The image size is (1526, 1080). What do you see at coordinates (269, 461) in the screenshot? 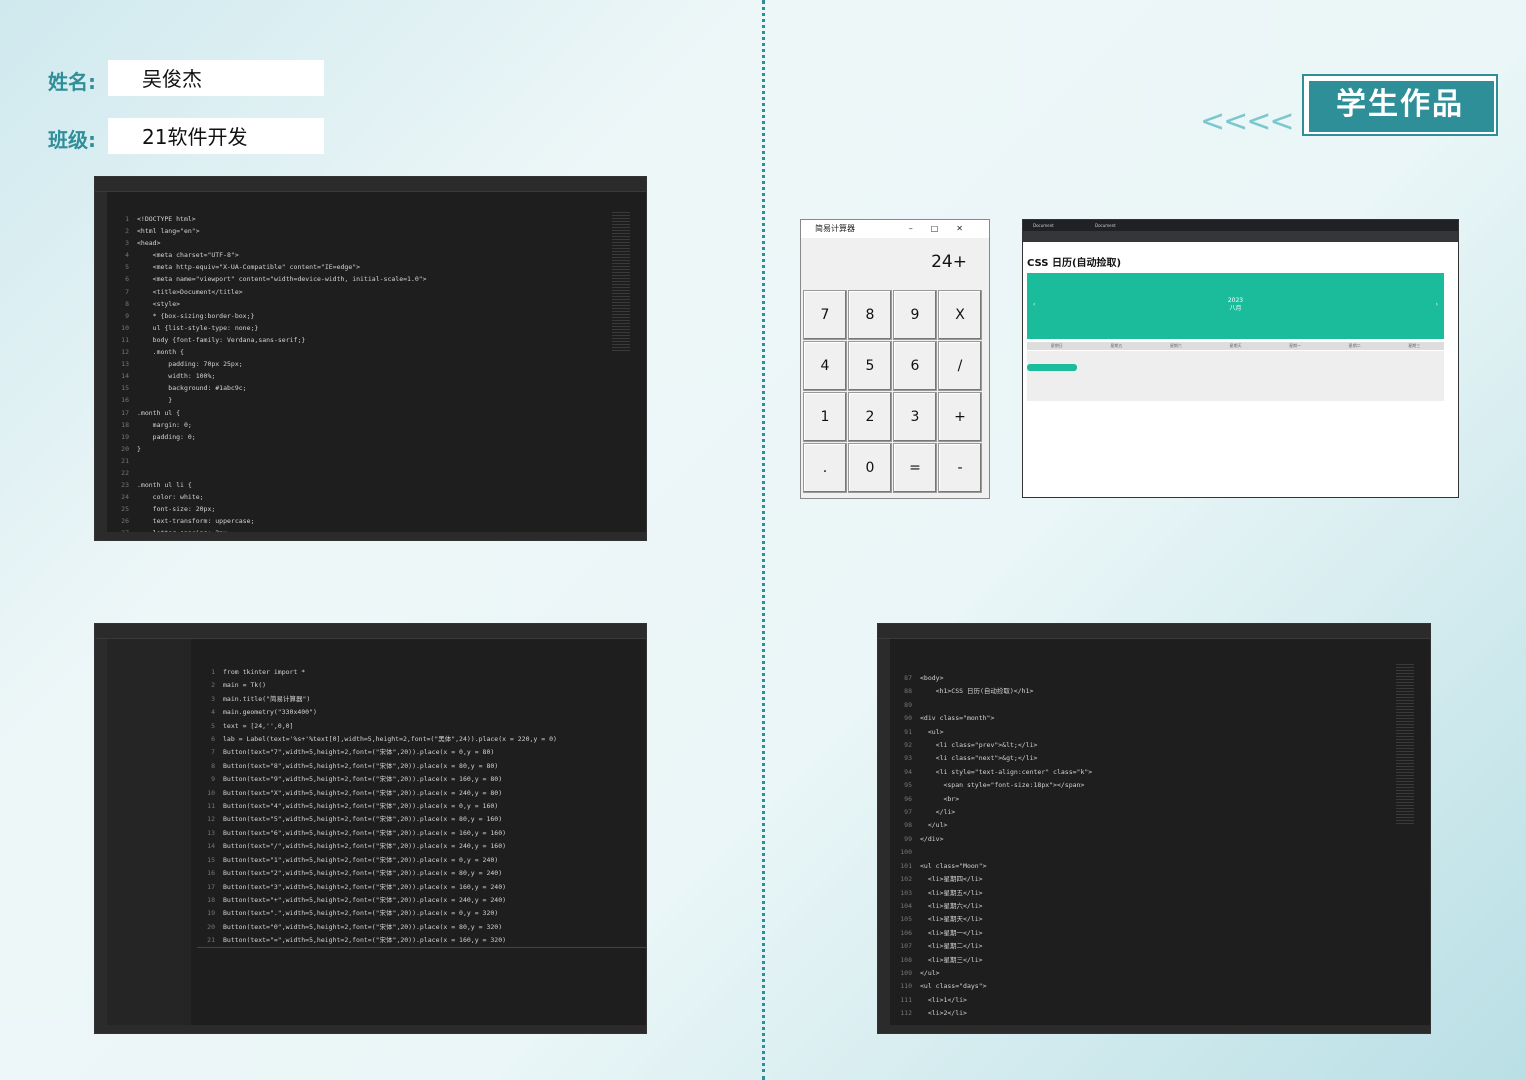
I see `code-line: 21` at bounding box center [269, 461].